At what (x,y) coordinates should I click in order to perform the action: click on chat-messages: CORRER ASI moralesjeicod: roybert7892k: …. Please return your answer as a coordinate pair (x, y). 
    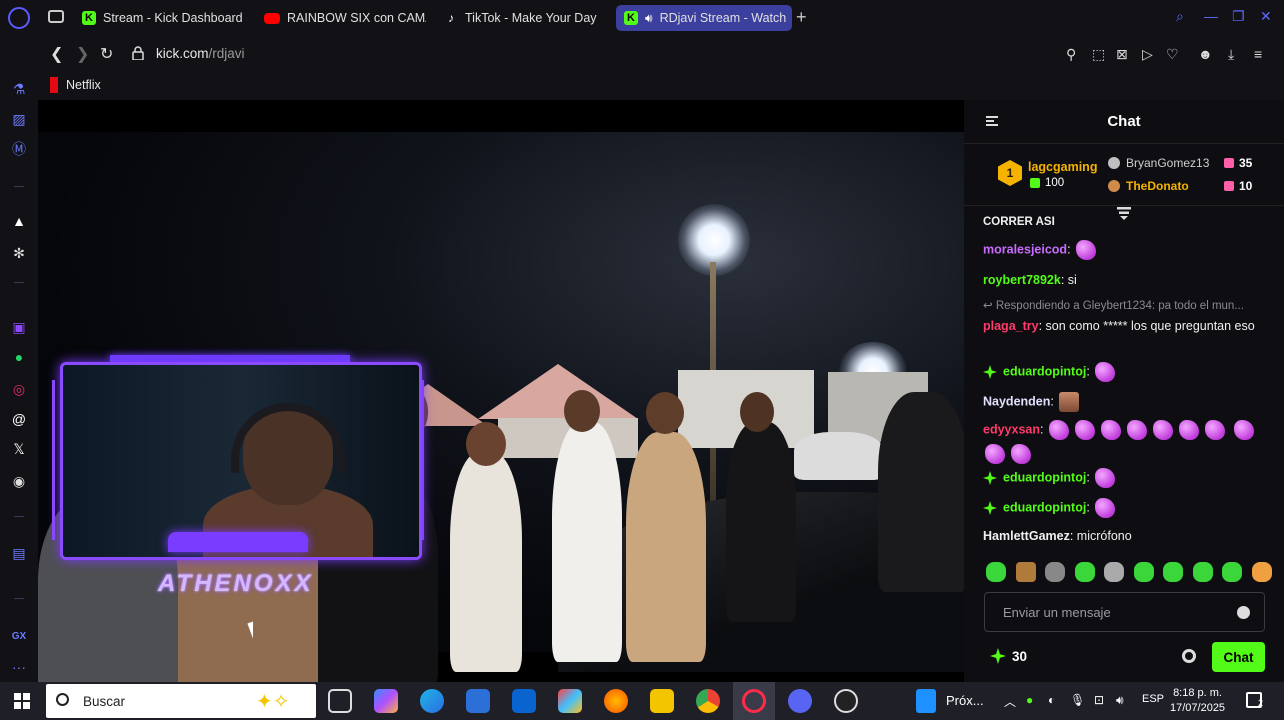
    Looking at the image, I should click on (1124, 382).